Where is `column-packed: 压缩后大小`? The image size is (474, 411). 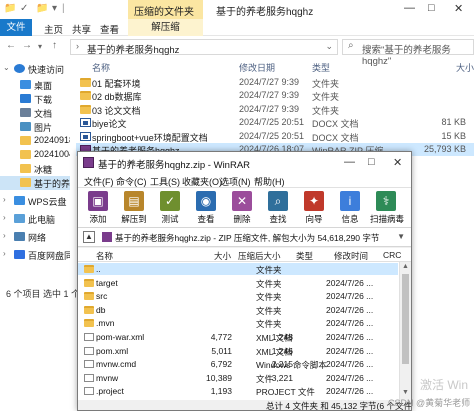
column-packed: 压缩后大小 is located at coordinates (259, 256).